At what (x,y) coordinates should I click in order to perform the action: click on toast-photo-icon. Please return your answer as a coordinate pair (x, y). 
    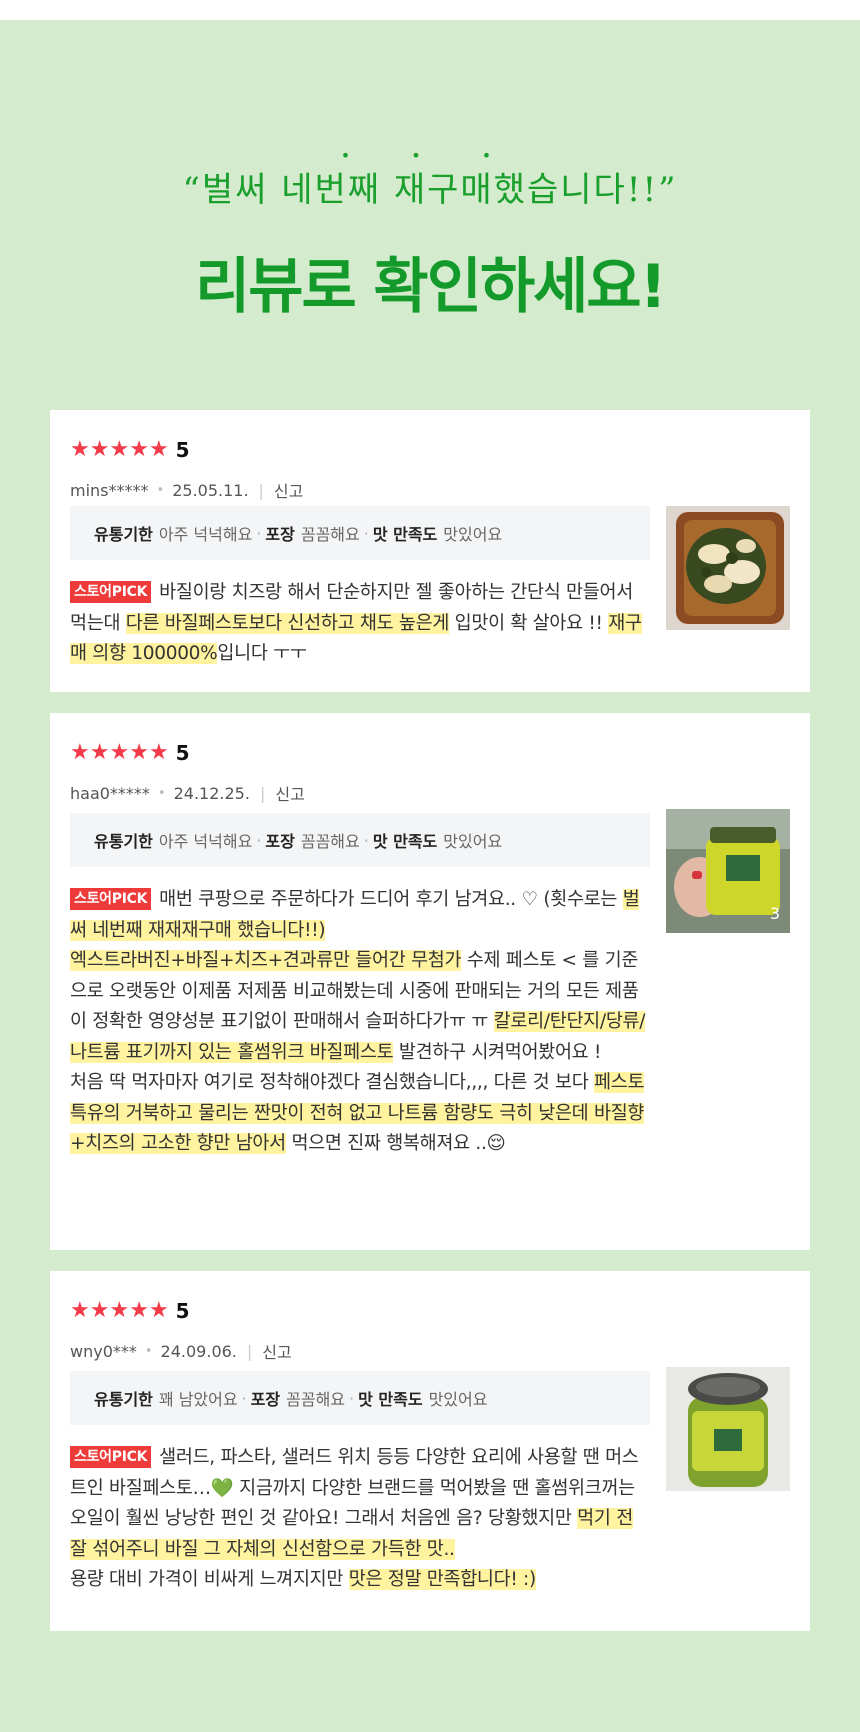
    Looking at the image, I should click on (728, 568).